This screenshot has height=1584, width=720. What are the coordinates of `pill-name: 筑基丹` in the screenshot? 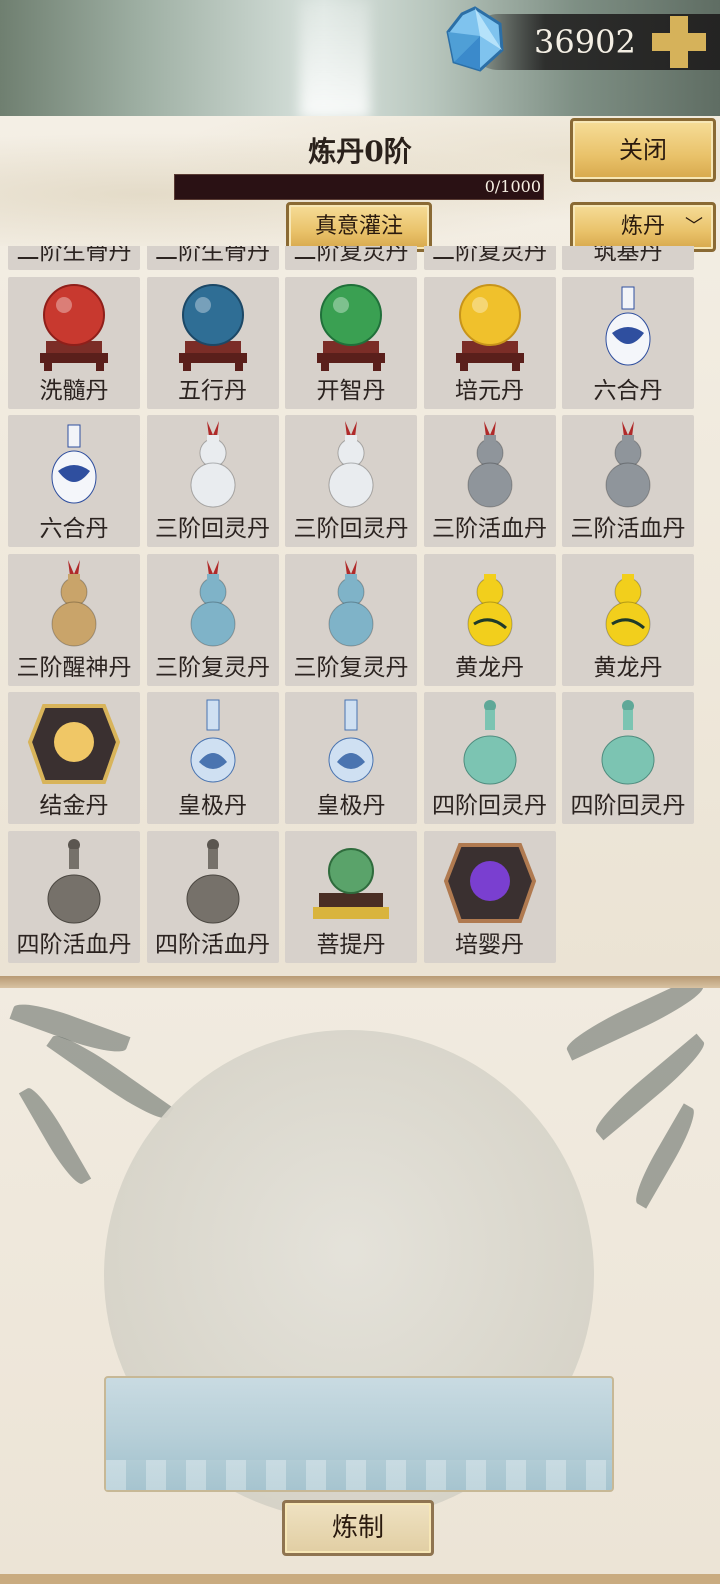 It's located at (628, 255).